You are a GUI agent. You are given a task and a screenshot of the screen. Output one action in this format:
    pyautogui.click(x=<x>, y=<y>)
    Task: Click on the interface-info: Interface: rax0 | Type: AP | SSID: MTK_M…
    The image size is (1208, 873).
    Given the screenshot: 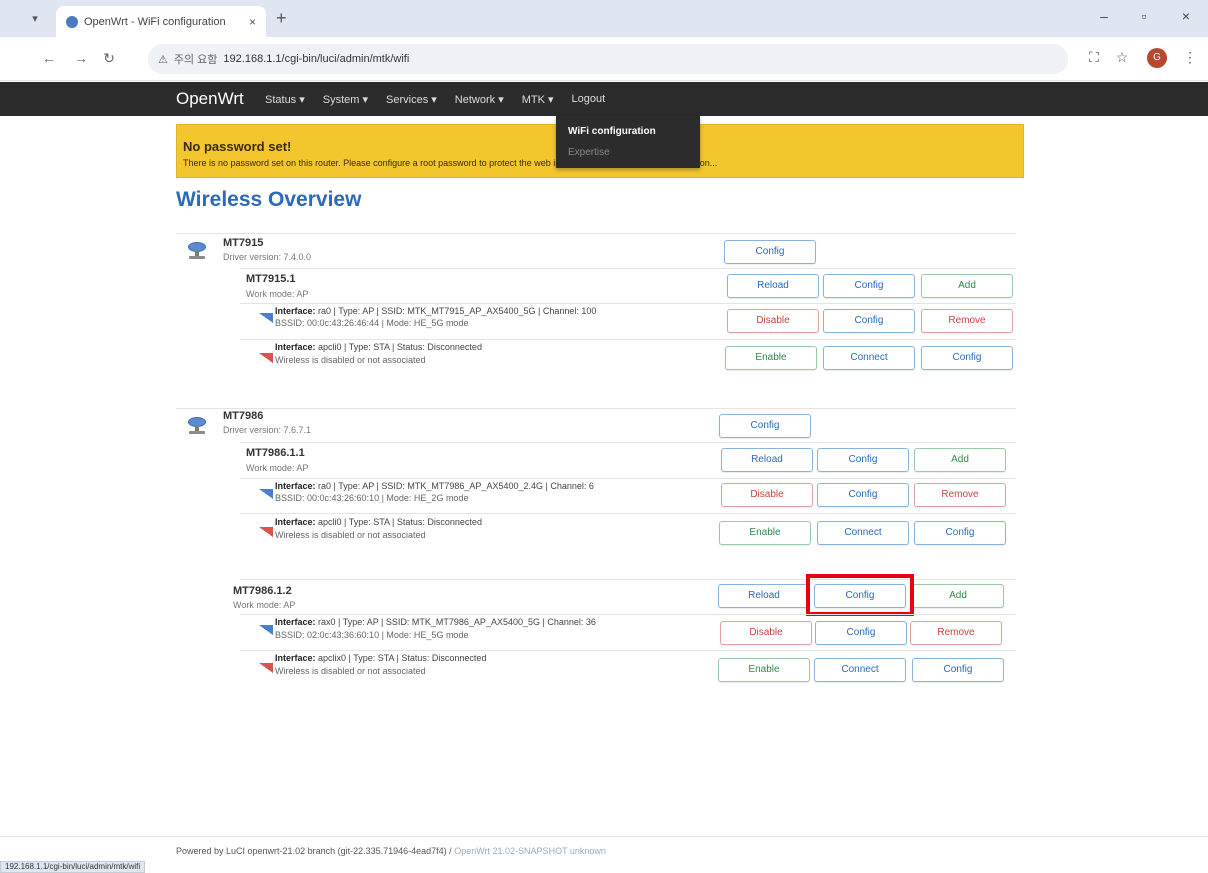 What is the action you would take?
    pyautogui.click(x=435, y=622)
    